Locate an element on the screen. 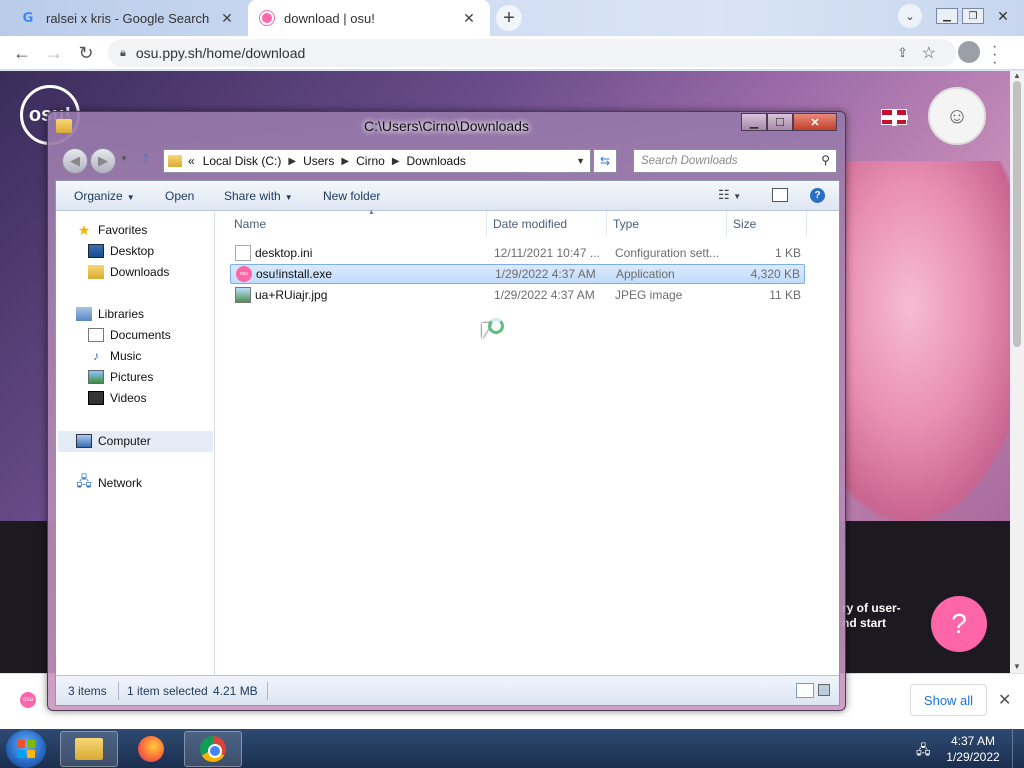 This screenshot has width=1024, height=768. nav-favorites: ★ Favorites is located at coordinates (112, 230).